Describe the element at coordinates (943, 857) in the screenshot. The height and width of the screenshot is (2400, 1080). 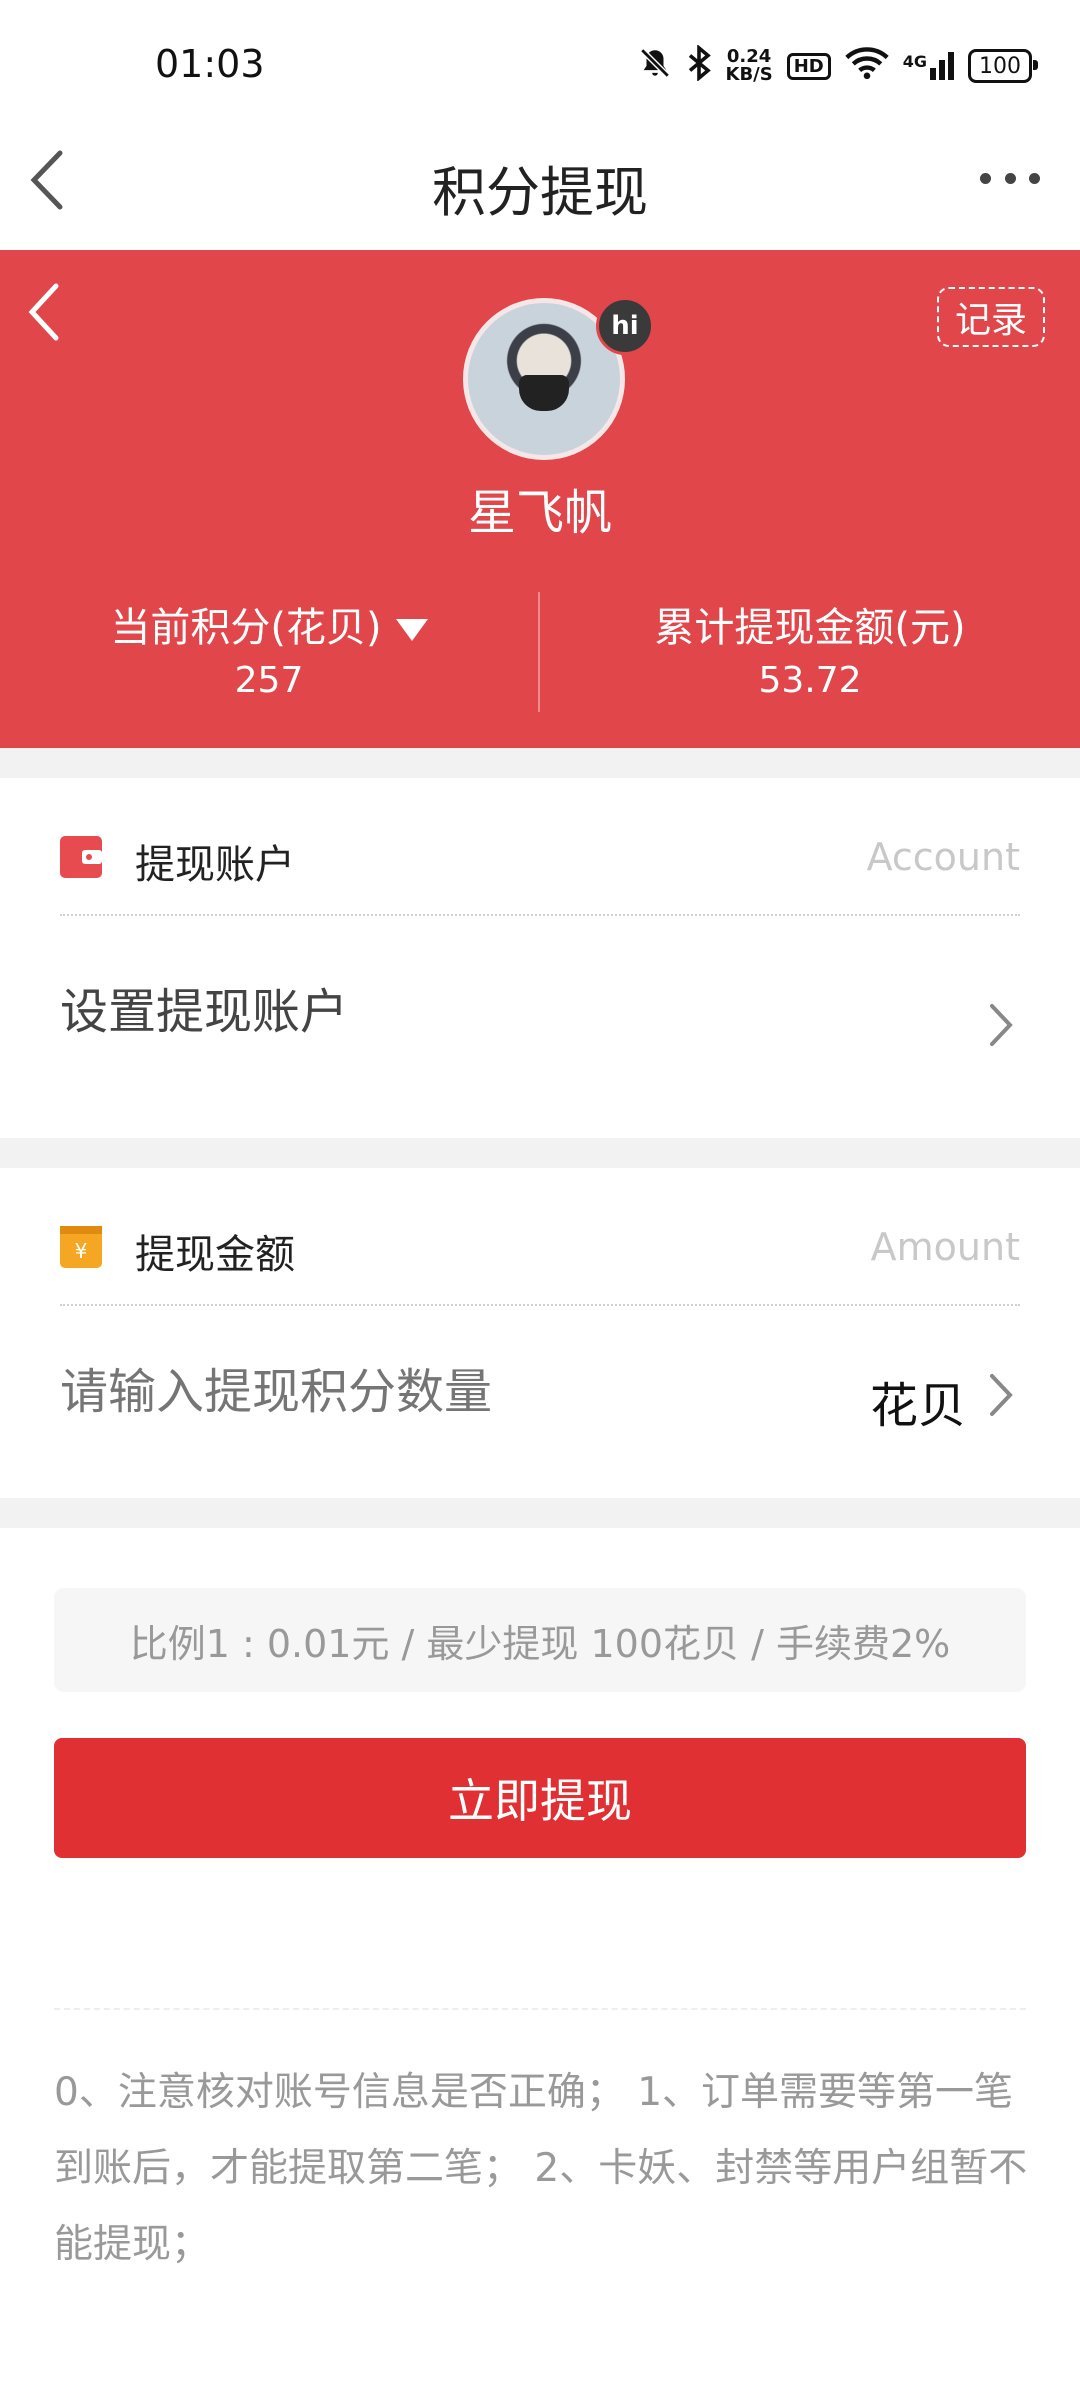
I see `account-hint: Account` at that location.